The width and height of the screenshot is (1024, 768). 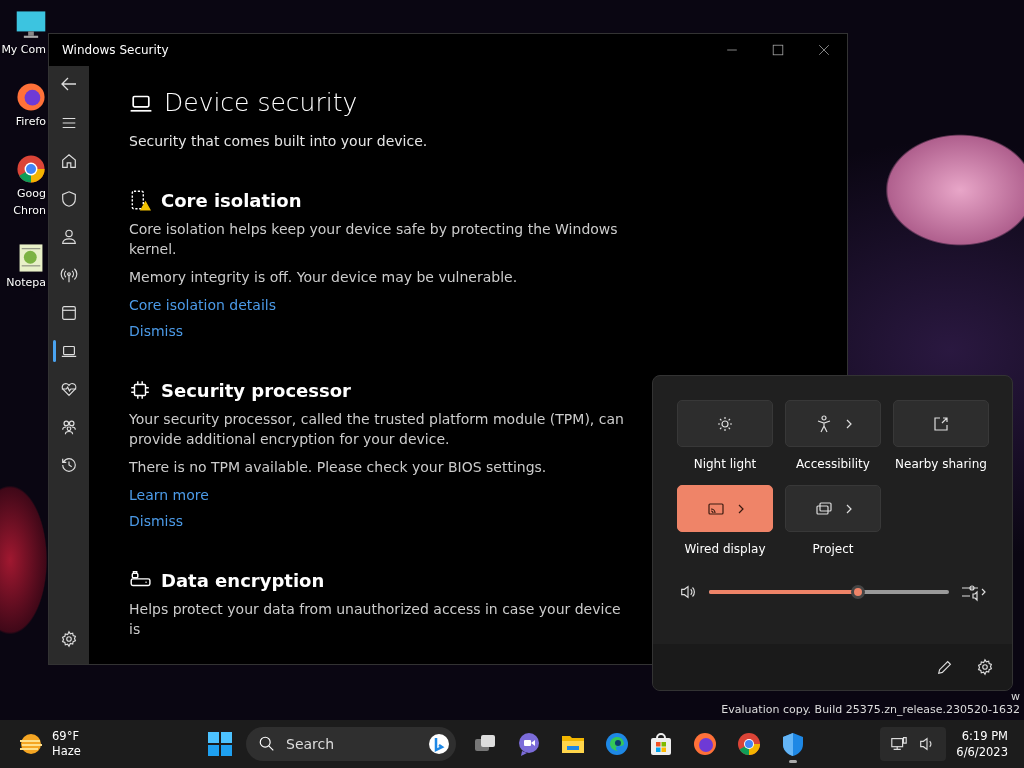 I want to click on page-subtitle: Security that comes built into your device., so click(x=279, y=141).